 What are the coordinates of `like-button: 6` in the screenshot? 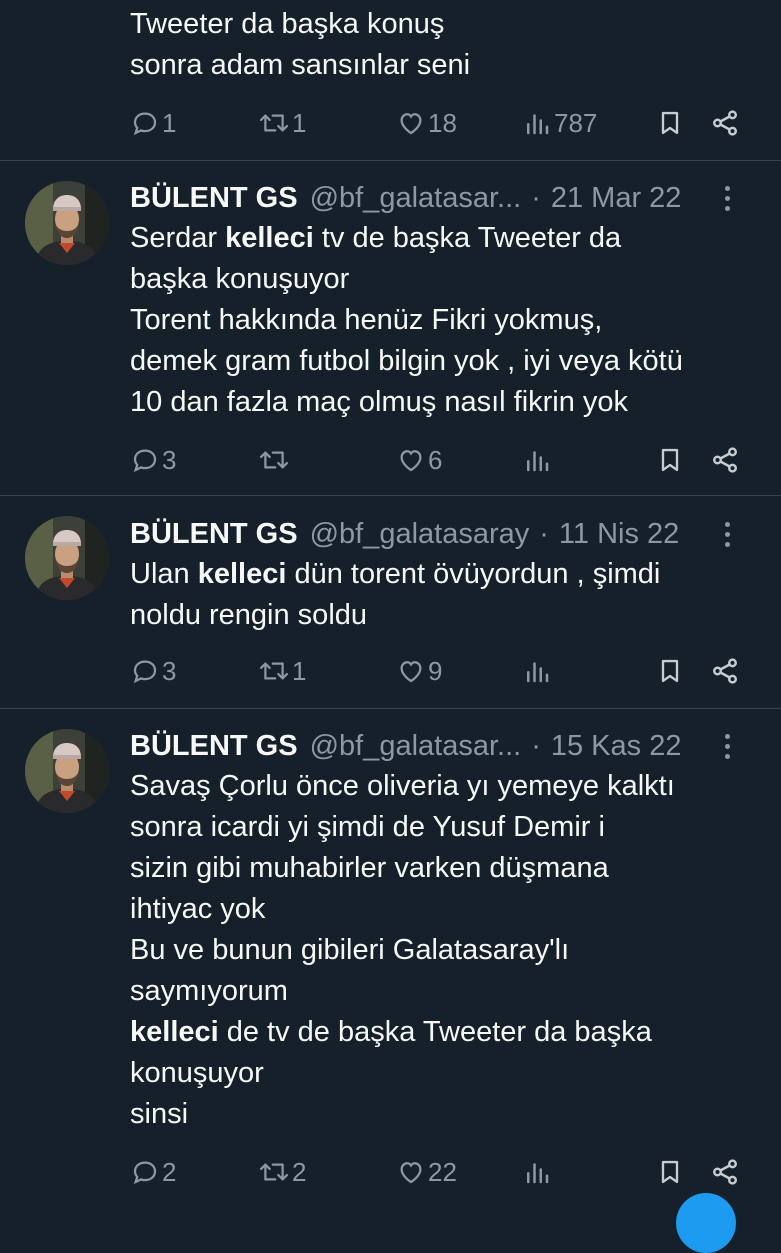 It's located at (419, 460).